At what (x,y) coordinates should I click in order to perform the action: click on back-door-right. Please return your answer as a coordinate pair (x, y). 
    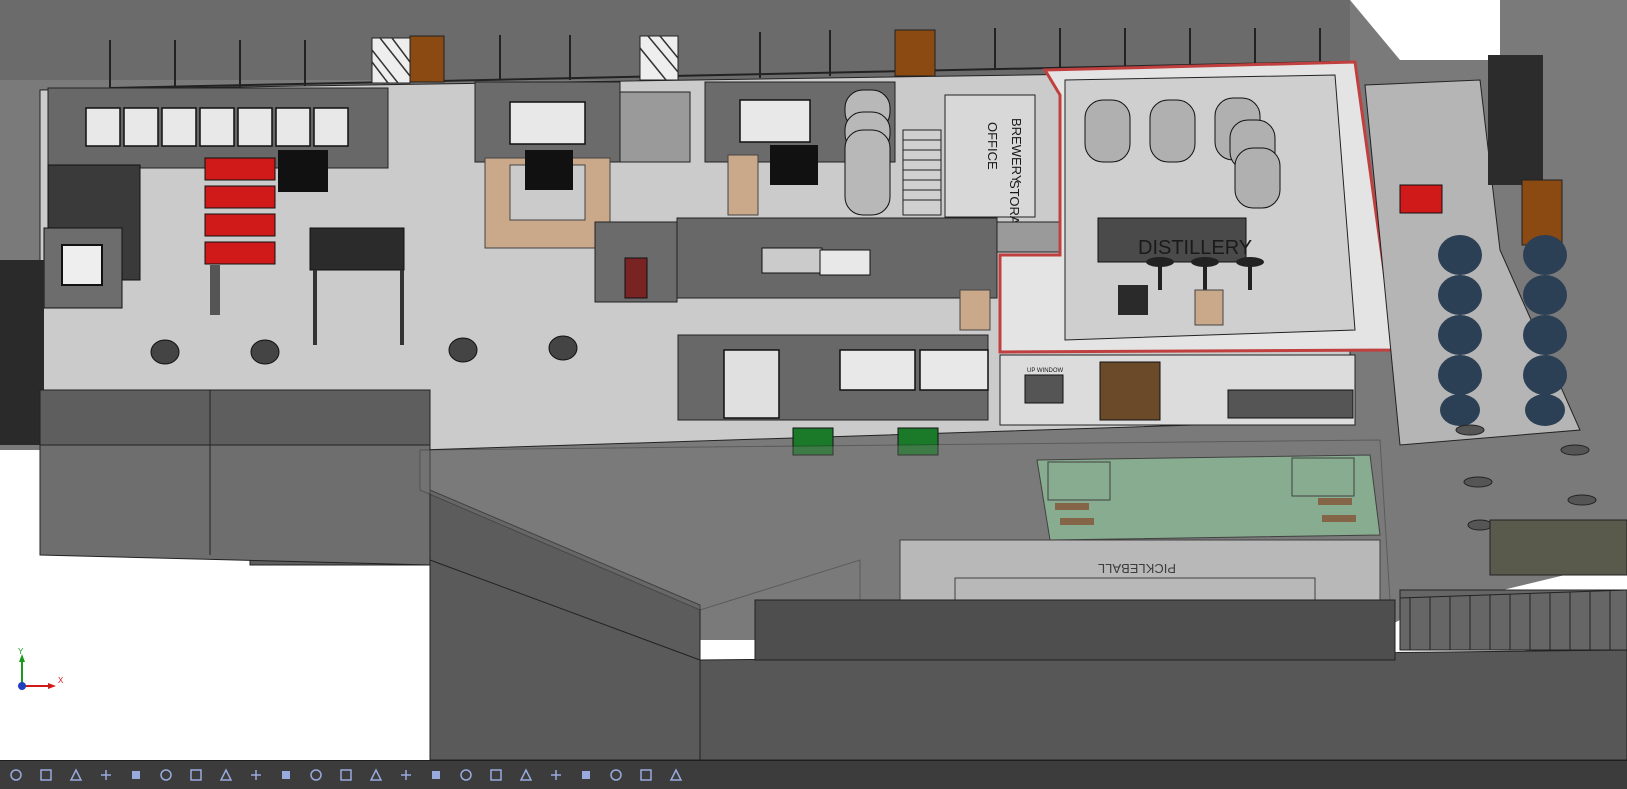
    Looking at the image, I should click on (915, 53).